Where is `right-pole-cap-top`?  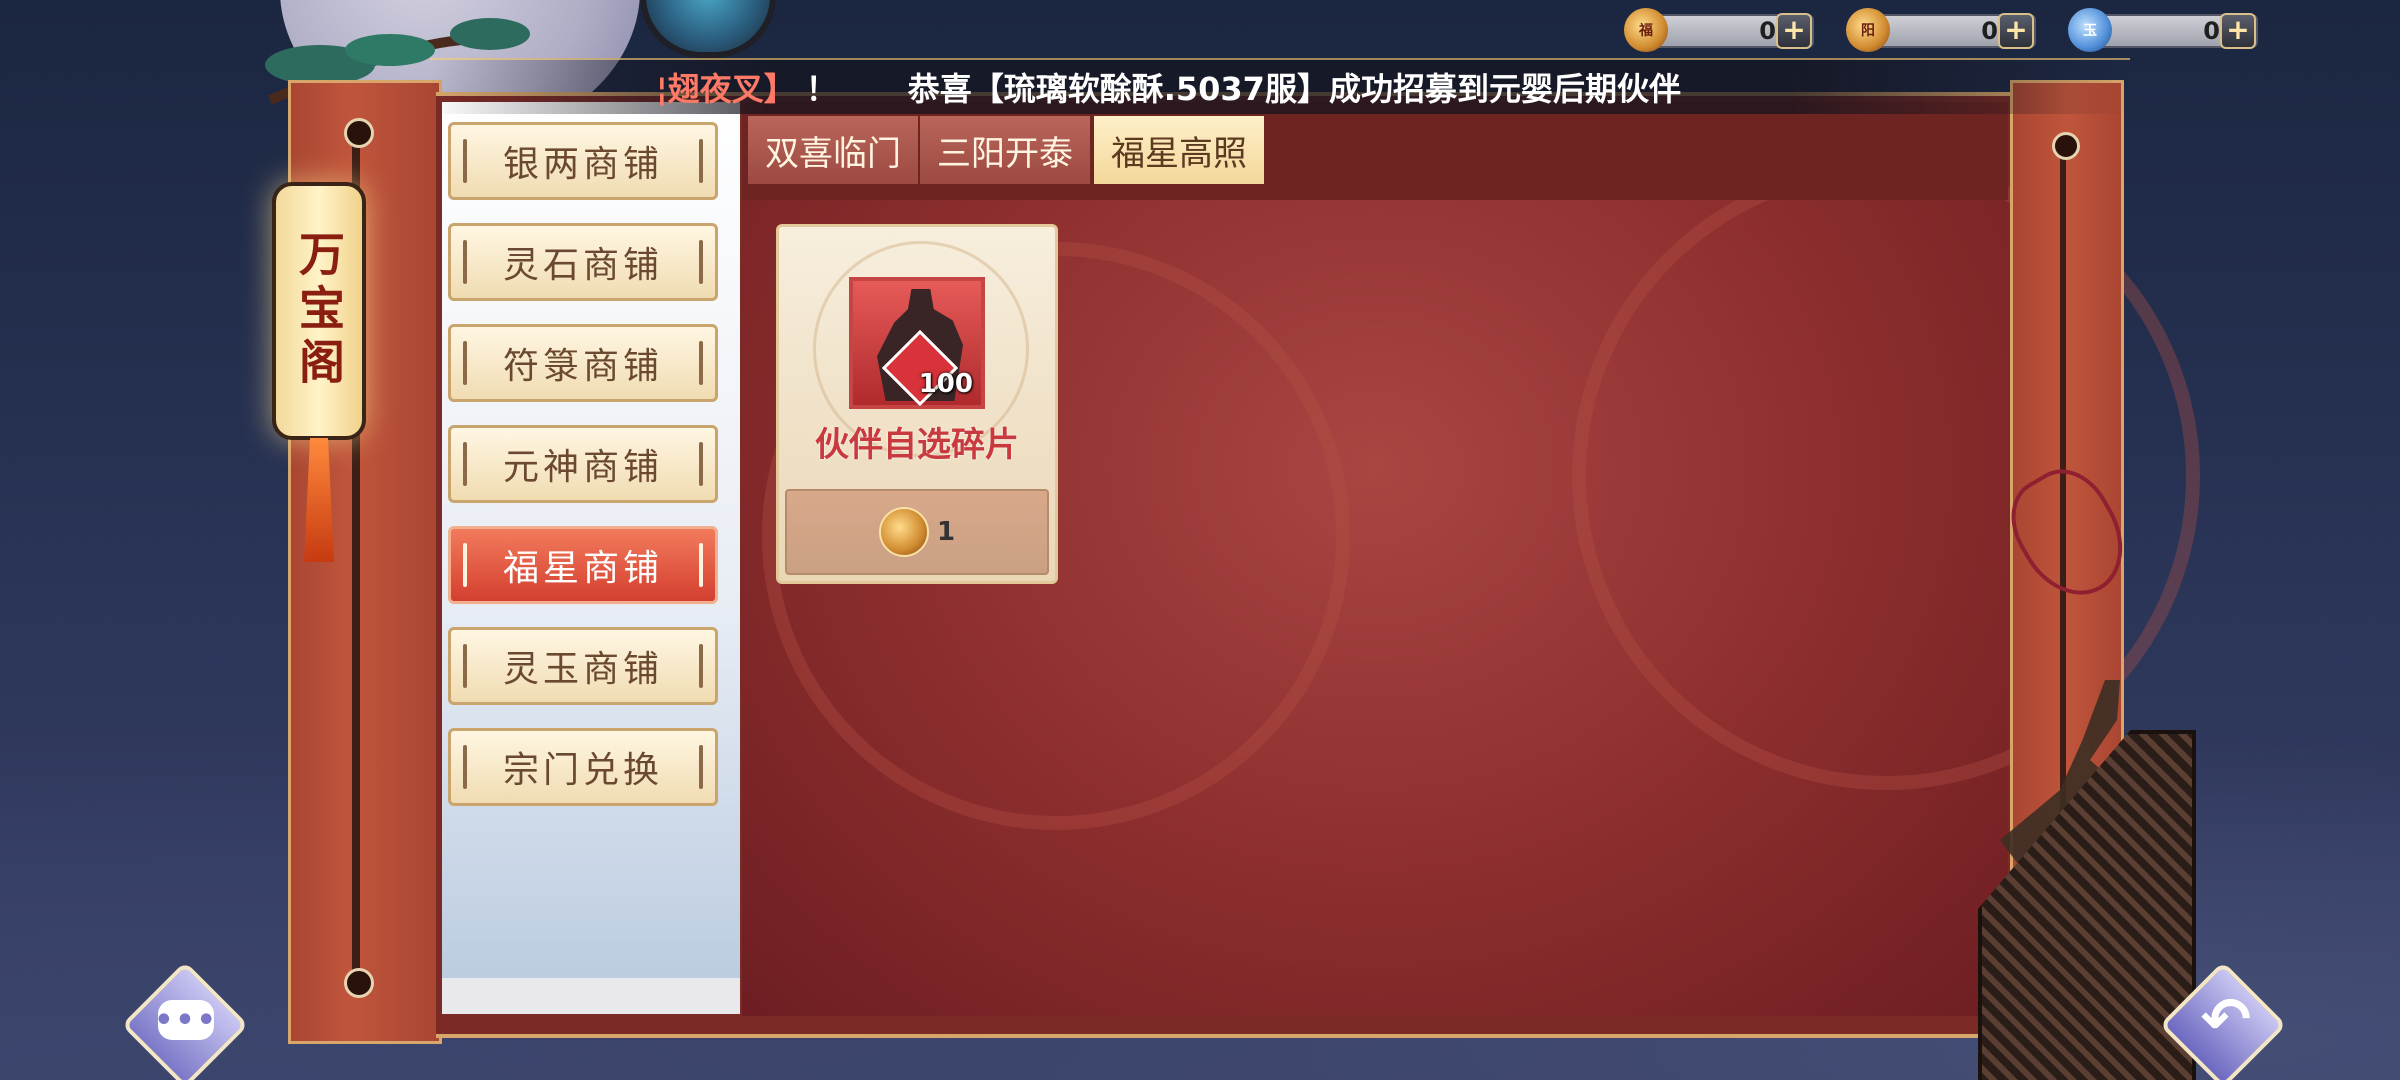 right-pole-cap-top is located at coordinates (2066, 146).